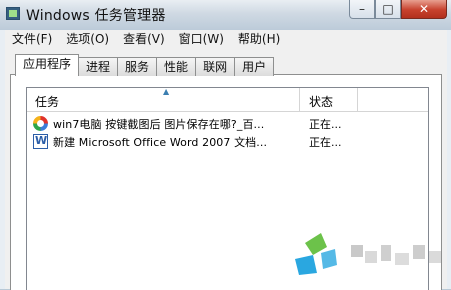 This screenshot has height=290, width=451. What do you see at coordinates (87, 39) in the screenshot?
I see `menu-options: 选项(O)` at bounding box center [87, 39].